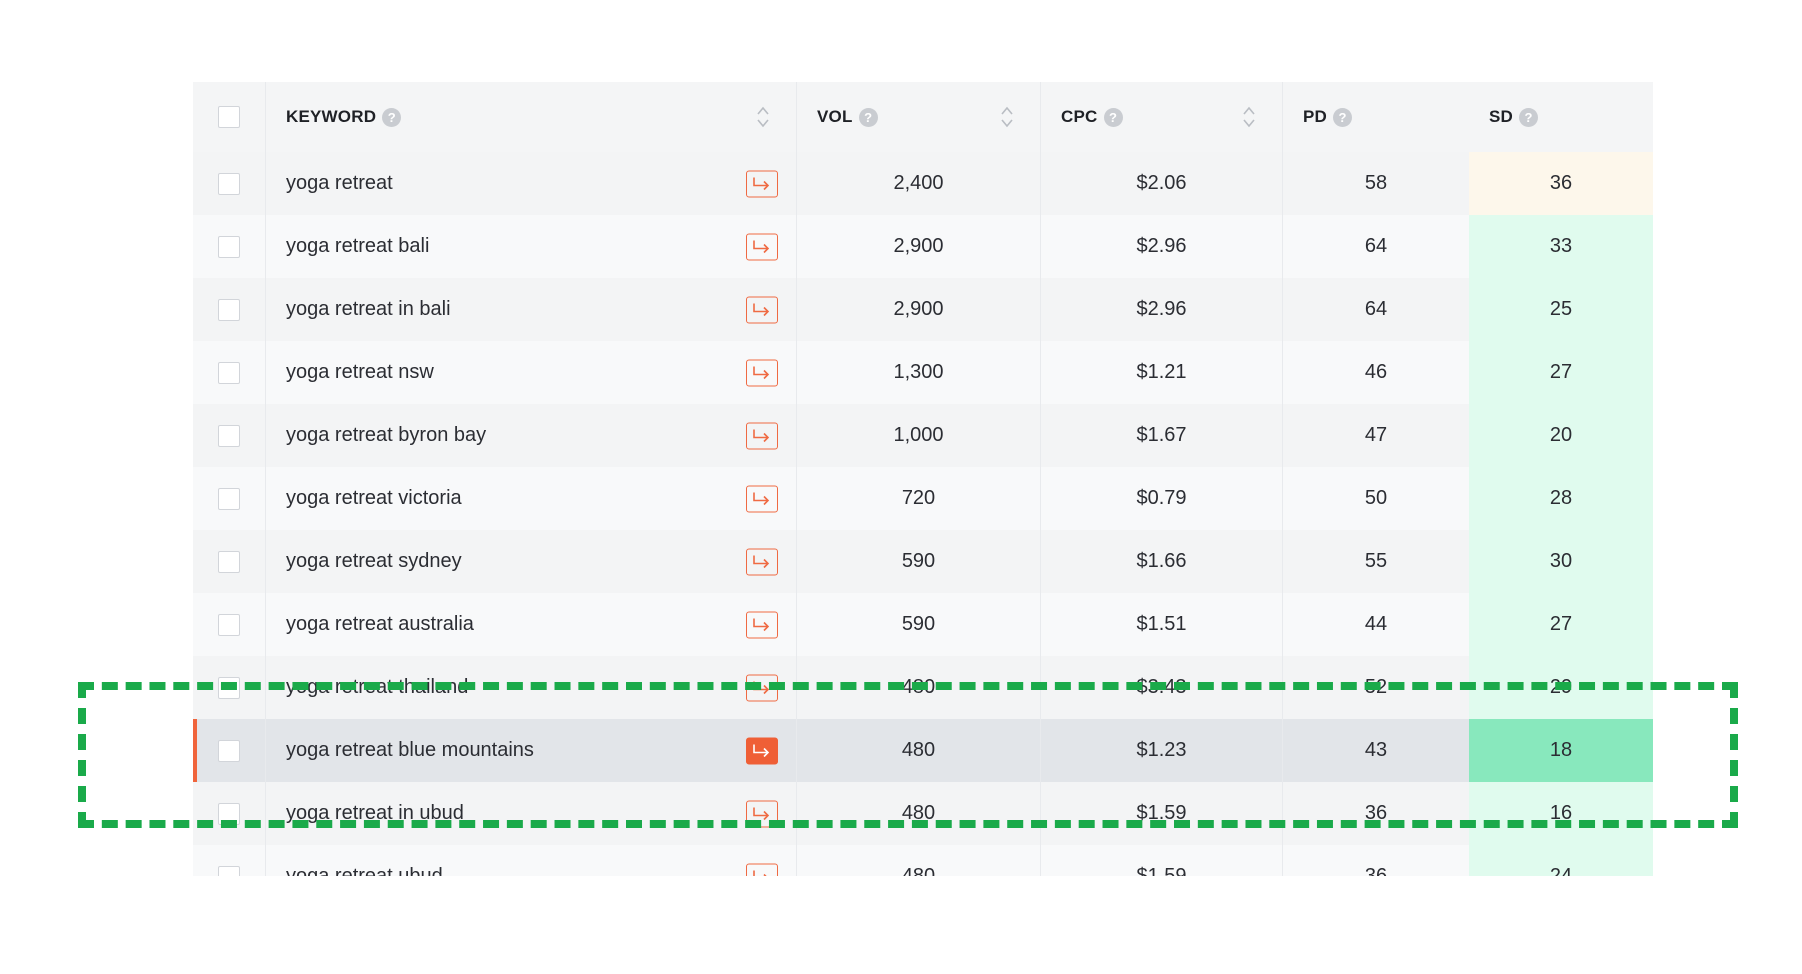  I want to click on sd-column-header: SD ?, so click(1561, 117).